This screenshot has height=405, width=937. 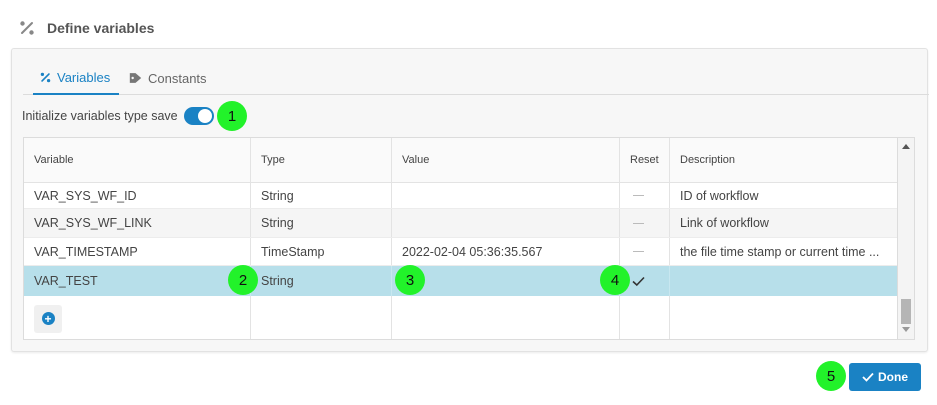 What do you see at coordinates (831, 376) in the screenshot?
I see `marker-badge: 5` at bounding box center [831, 376].